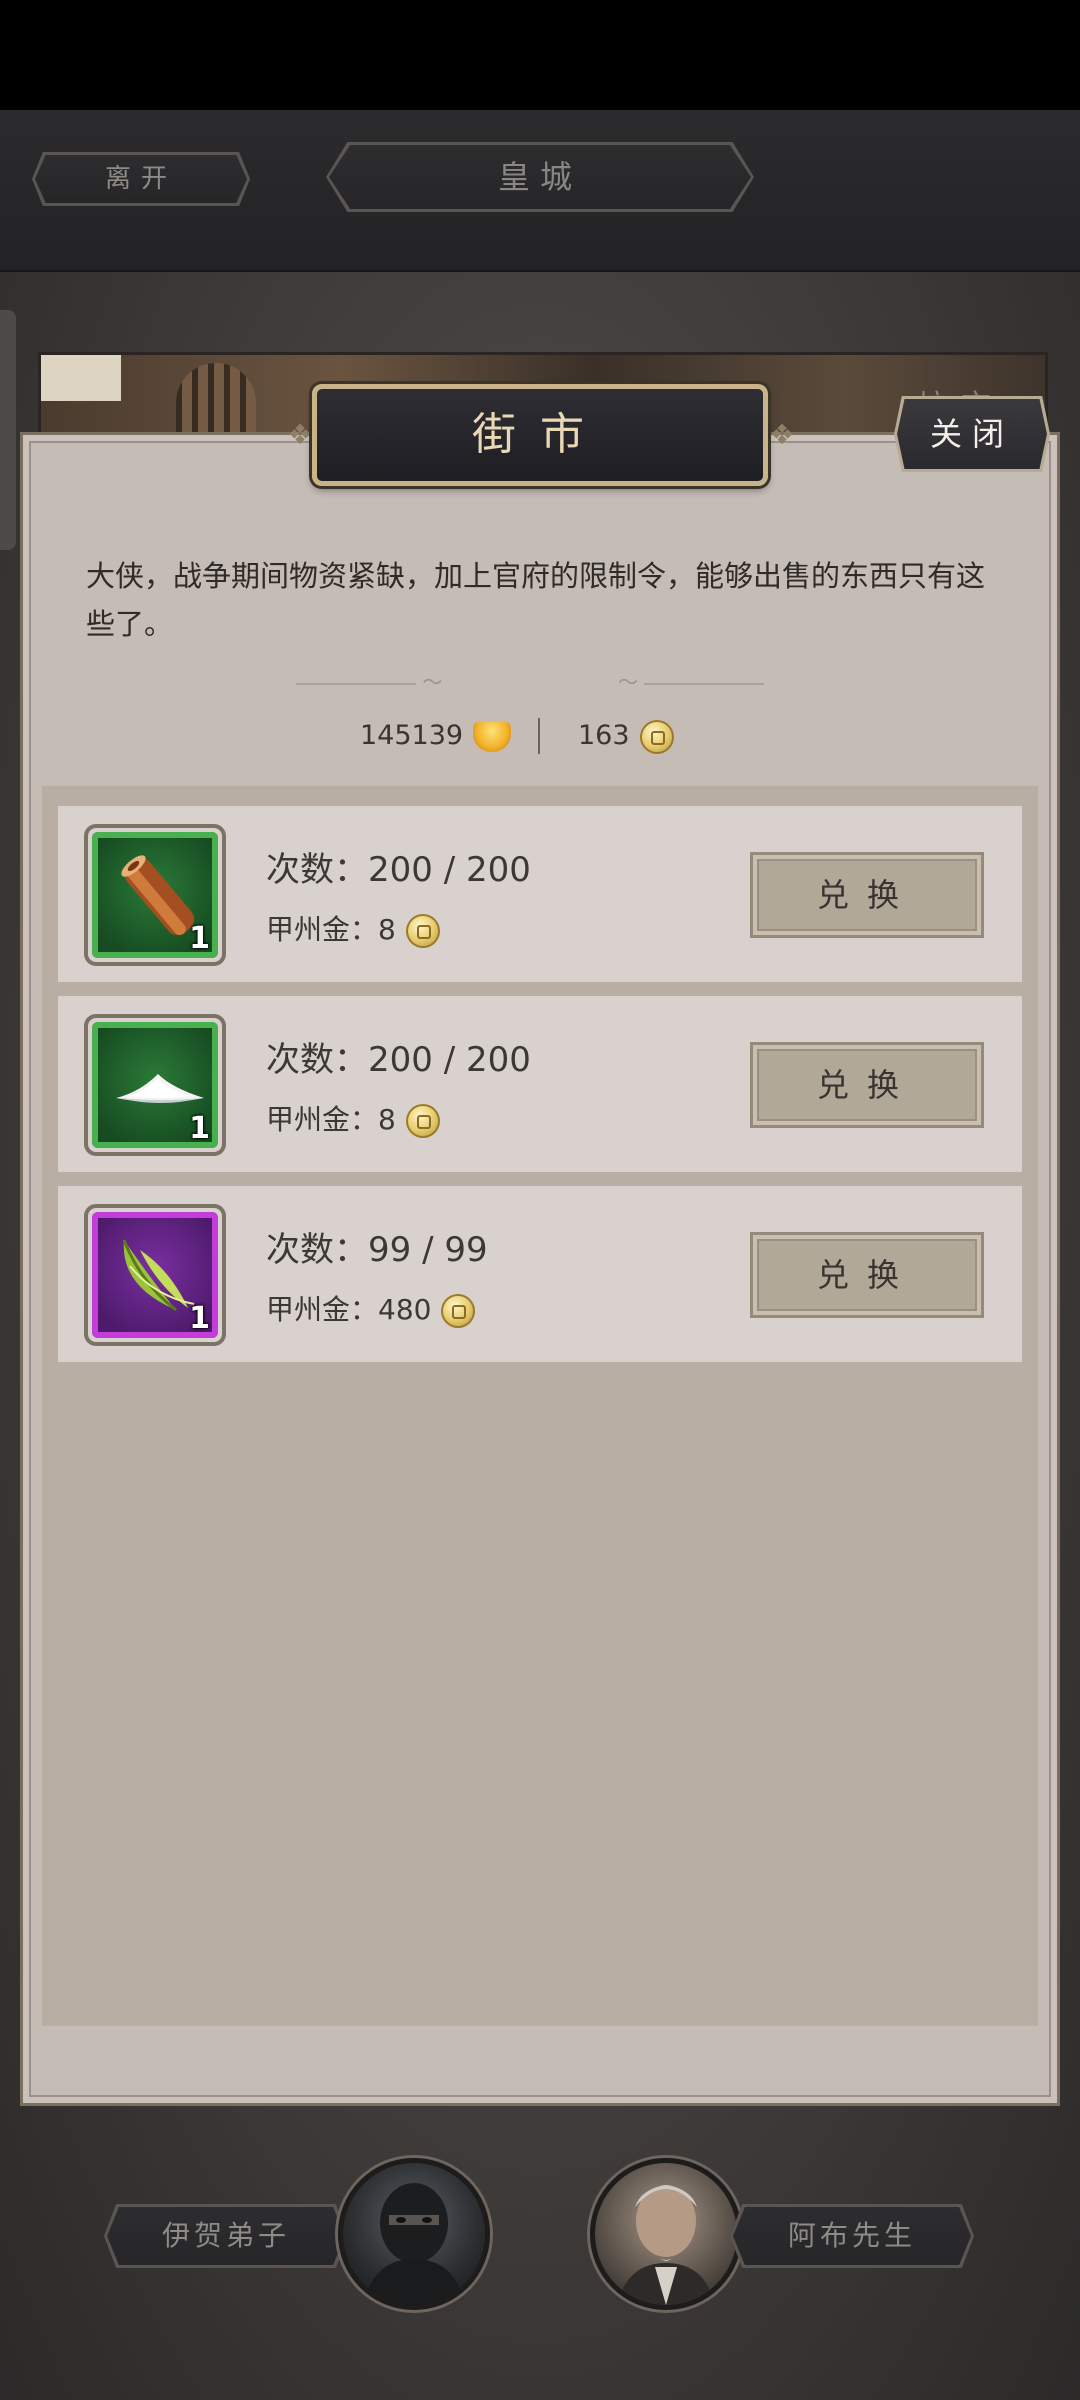 The width and height of the screenshot is (1080, 2400). I want to click on gold-ingot-icon, so click(492, 736).